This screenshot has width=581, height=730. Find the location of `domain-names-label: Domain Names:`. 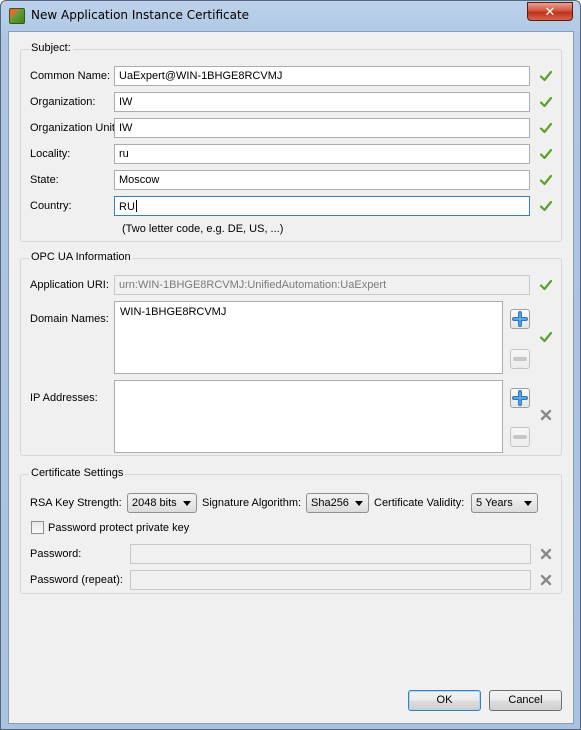

domain-names-label: Domain Names: is located at coordinates (69, 319).